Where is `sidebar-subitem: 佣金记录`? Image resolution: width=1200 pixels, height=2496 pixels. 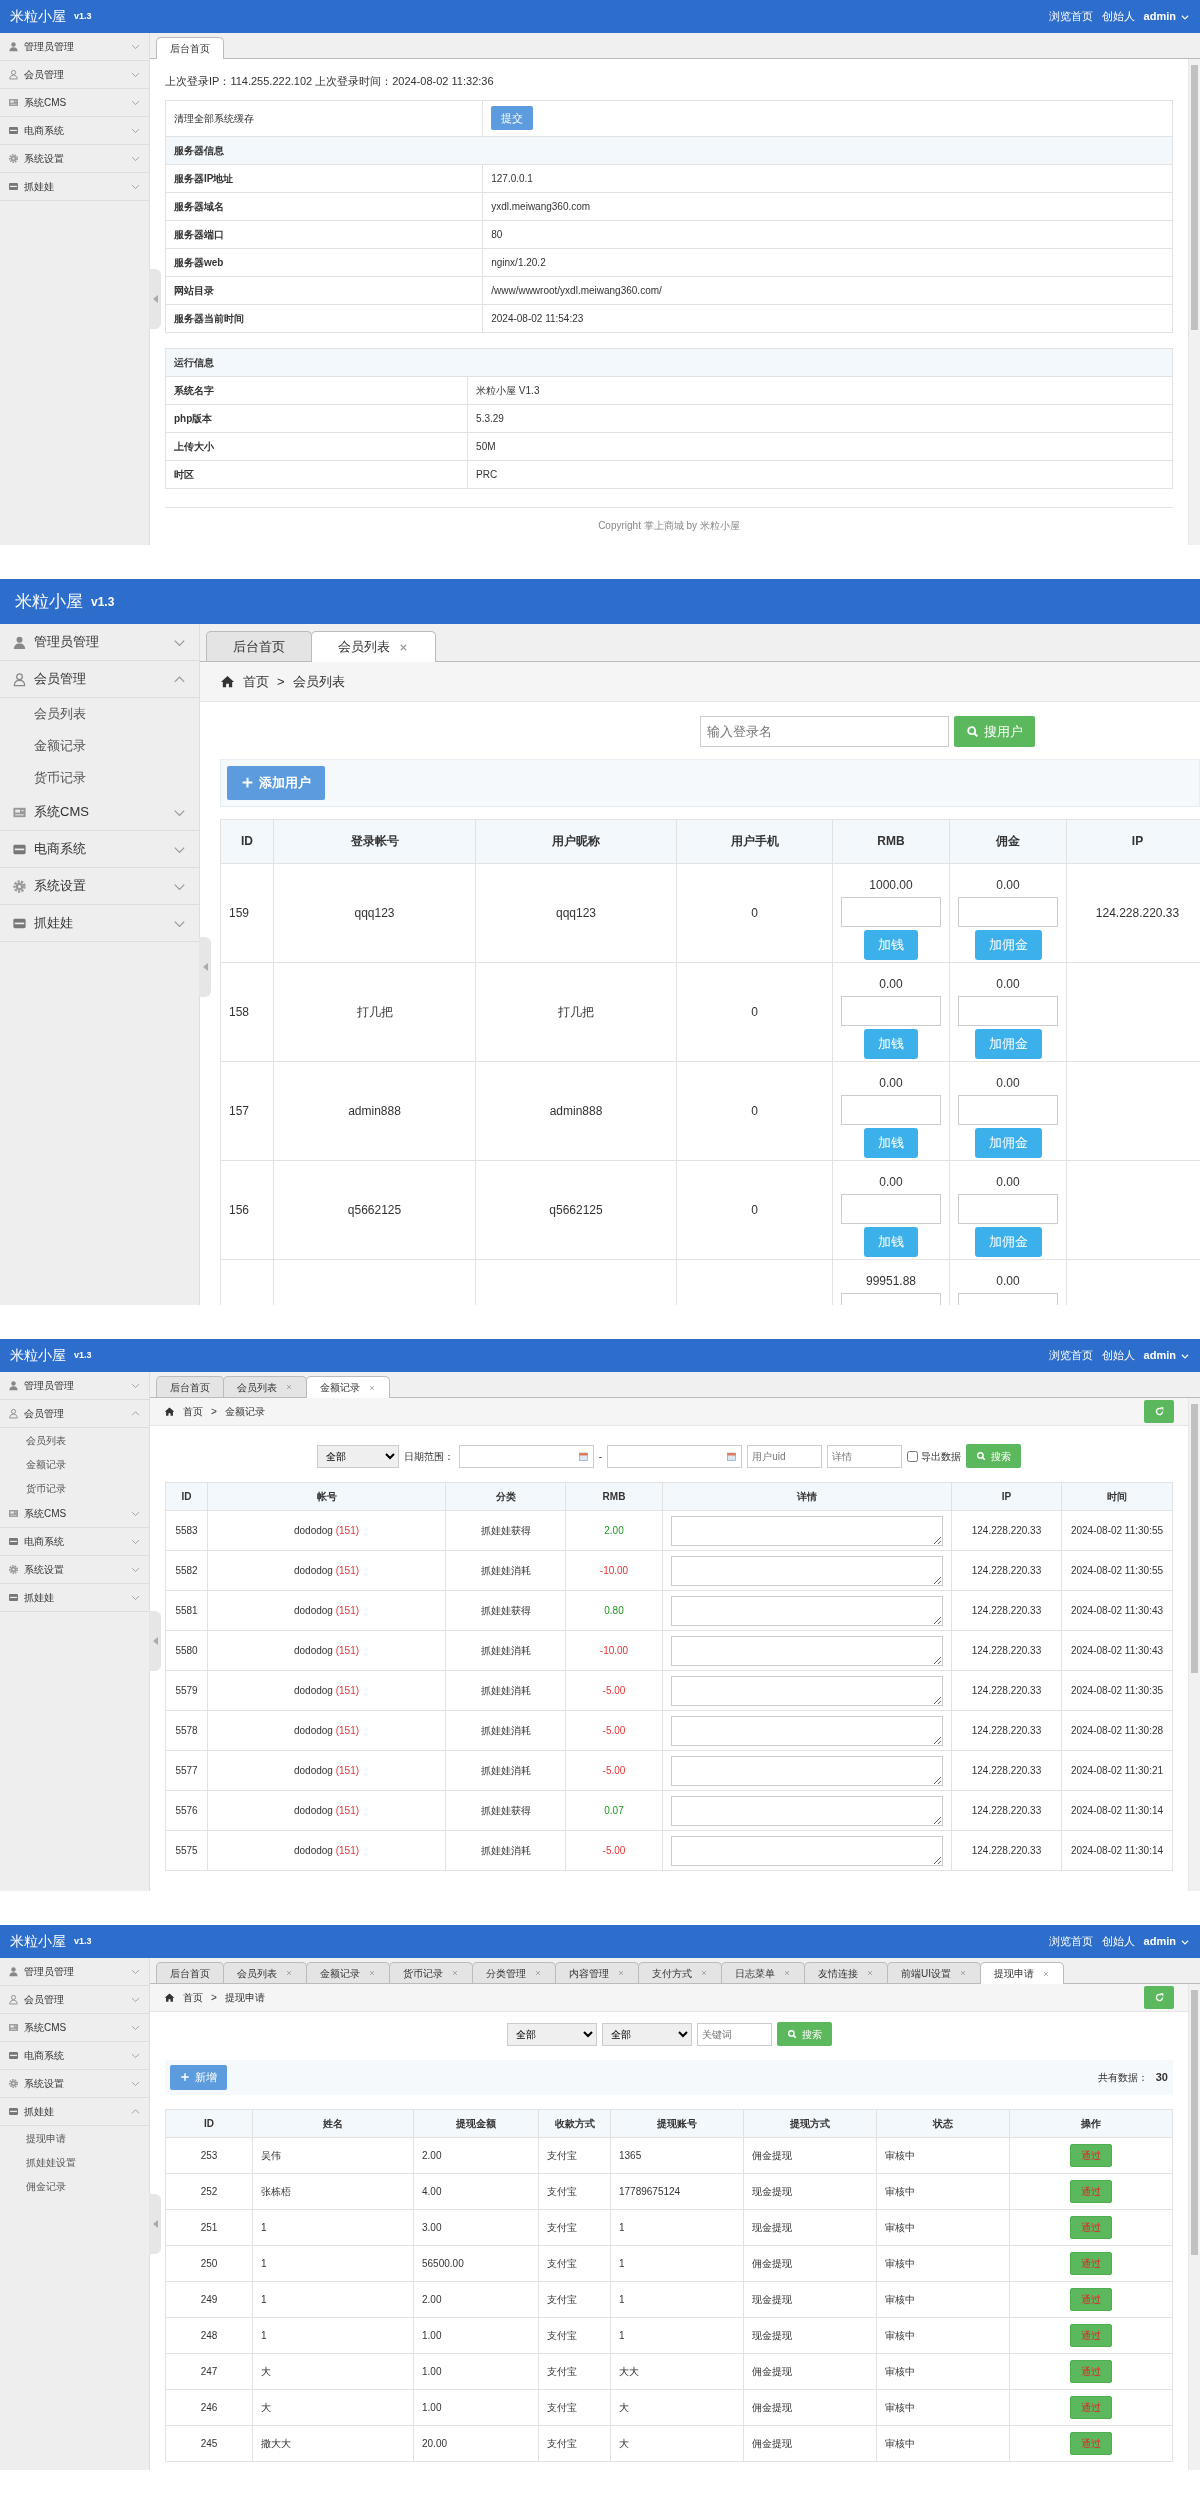
sidebar-subitem: 佣金记录 is located at coordinates (74, 2186).